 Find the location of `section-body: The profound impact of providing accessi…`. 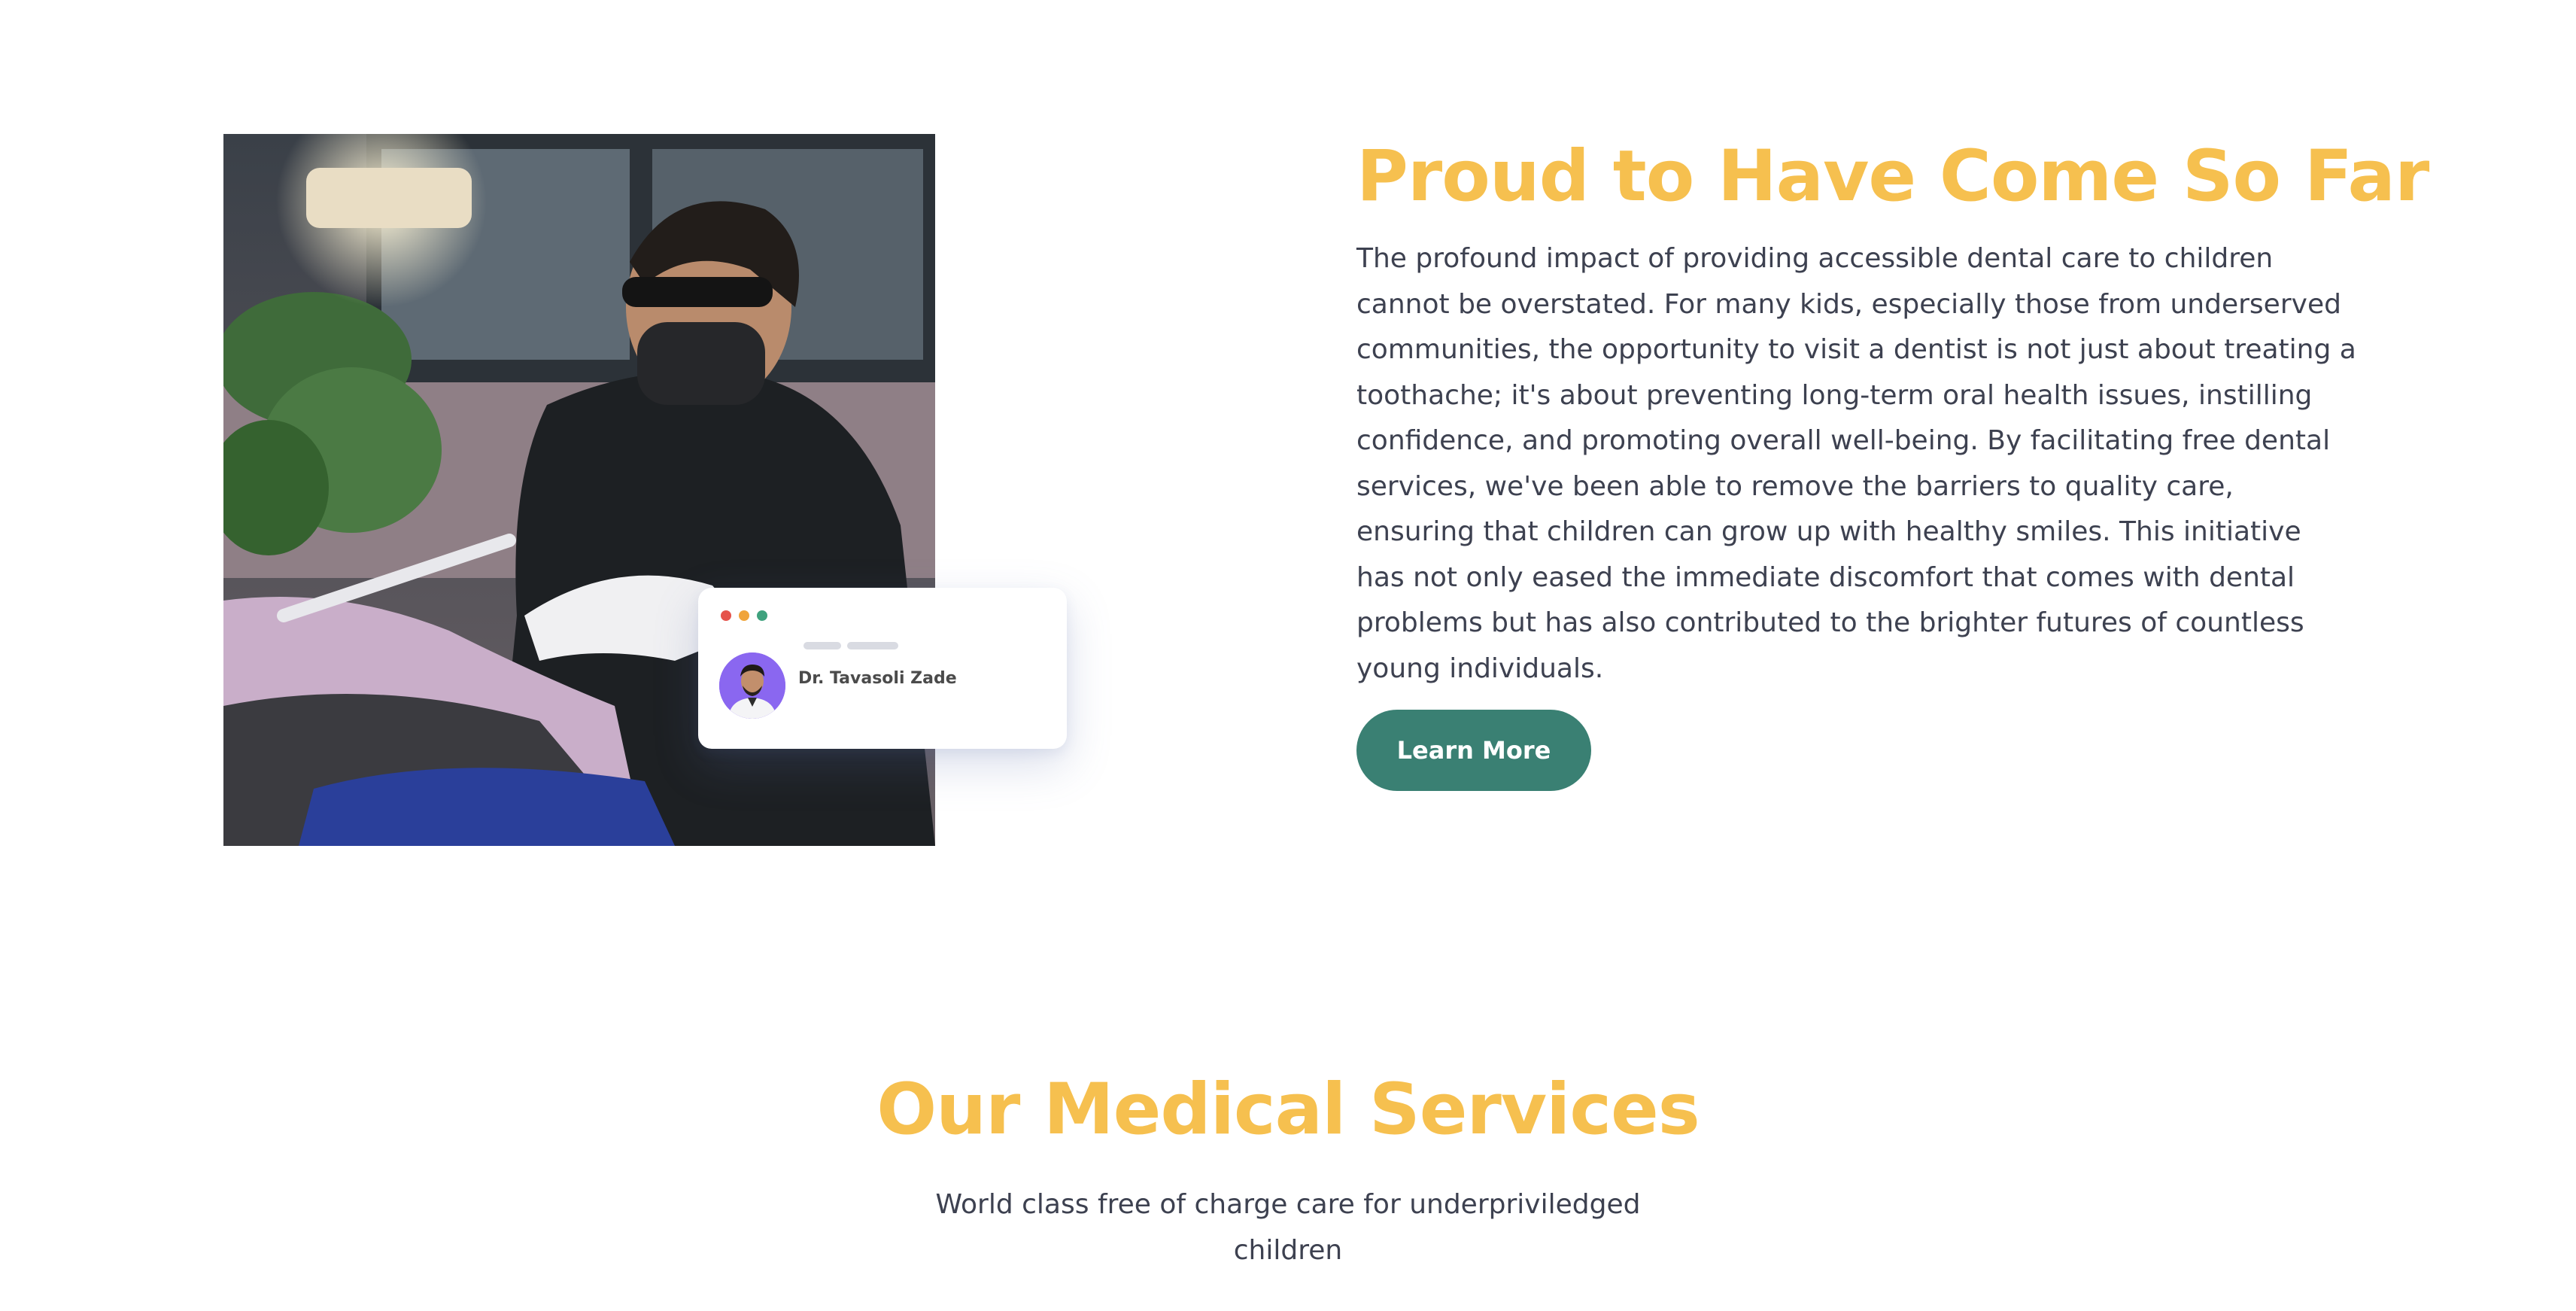

section-body: The profound impact of providing accessi… is located at coordinates (1856, 463).